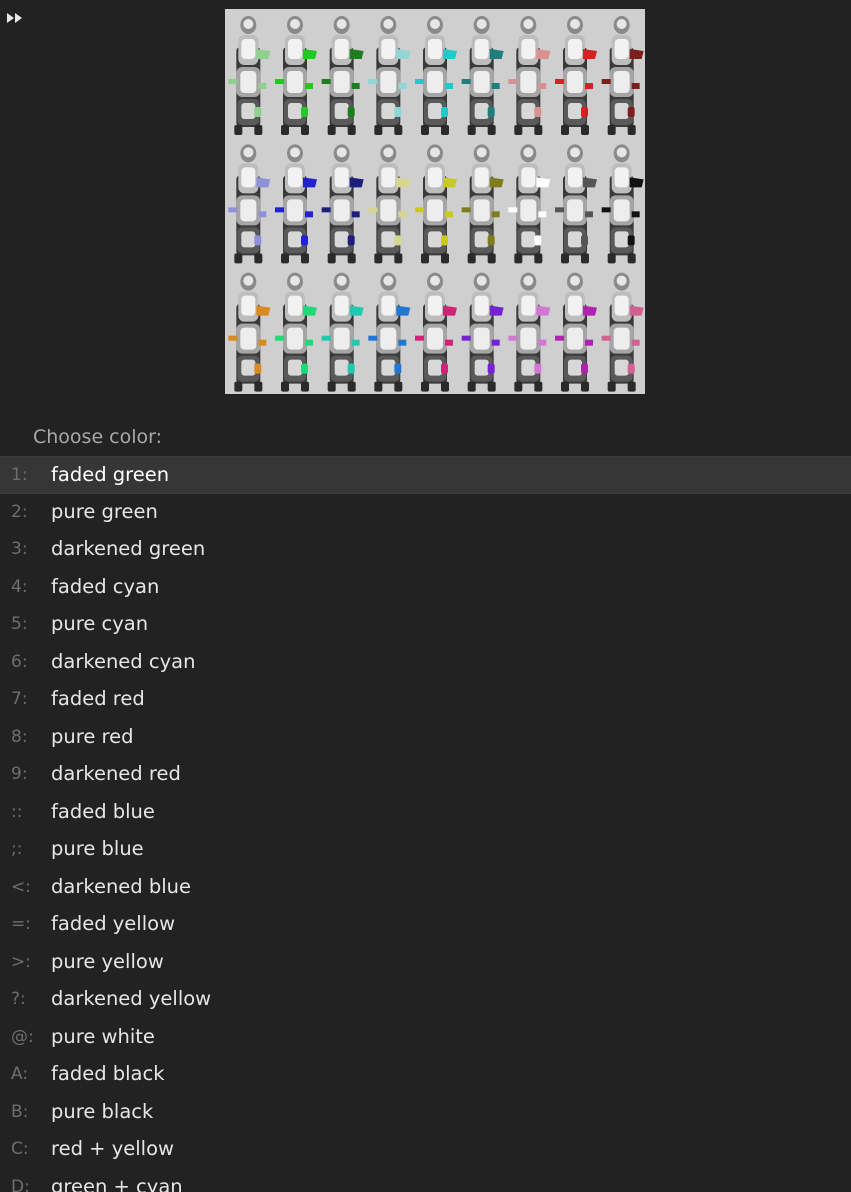 The image size is (851, 1192). What do you see at coordinates (98, 698) in the screenshot?
I see `option-label: faded red` at bounding box center [98, 698].